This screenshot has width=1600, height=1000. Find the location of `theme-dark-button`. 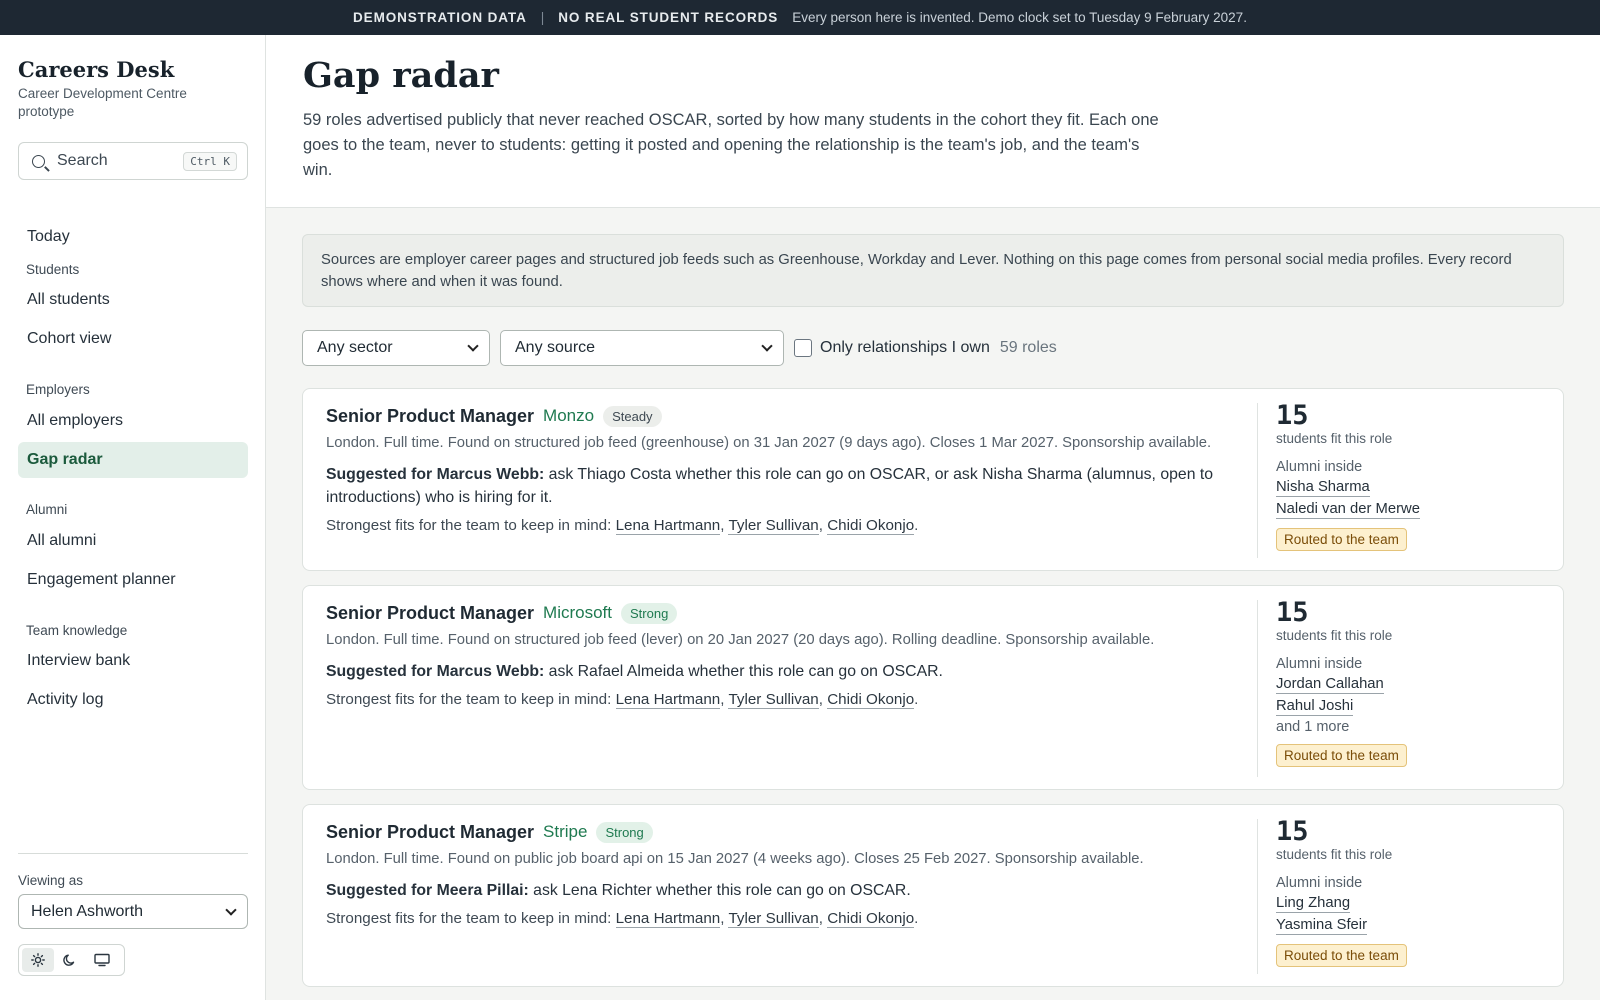

theme-dark-button is located at coordinates (70, 960).